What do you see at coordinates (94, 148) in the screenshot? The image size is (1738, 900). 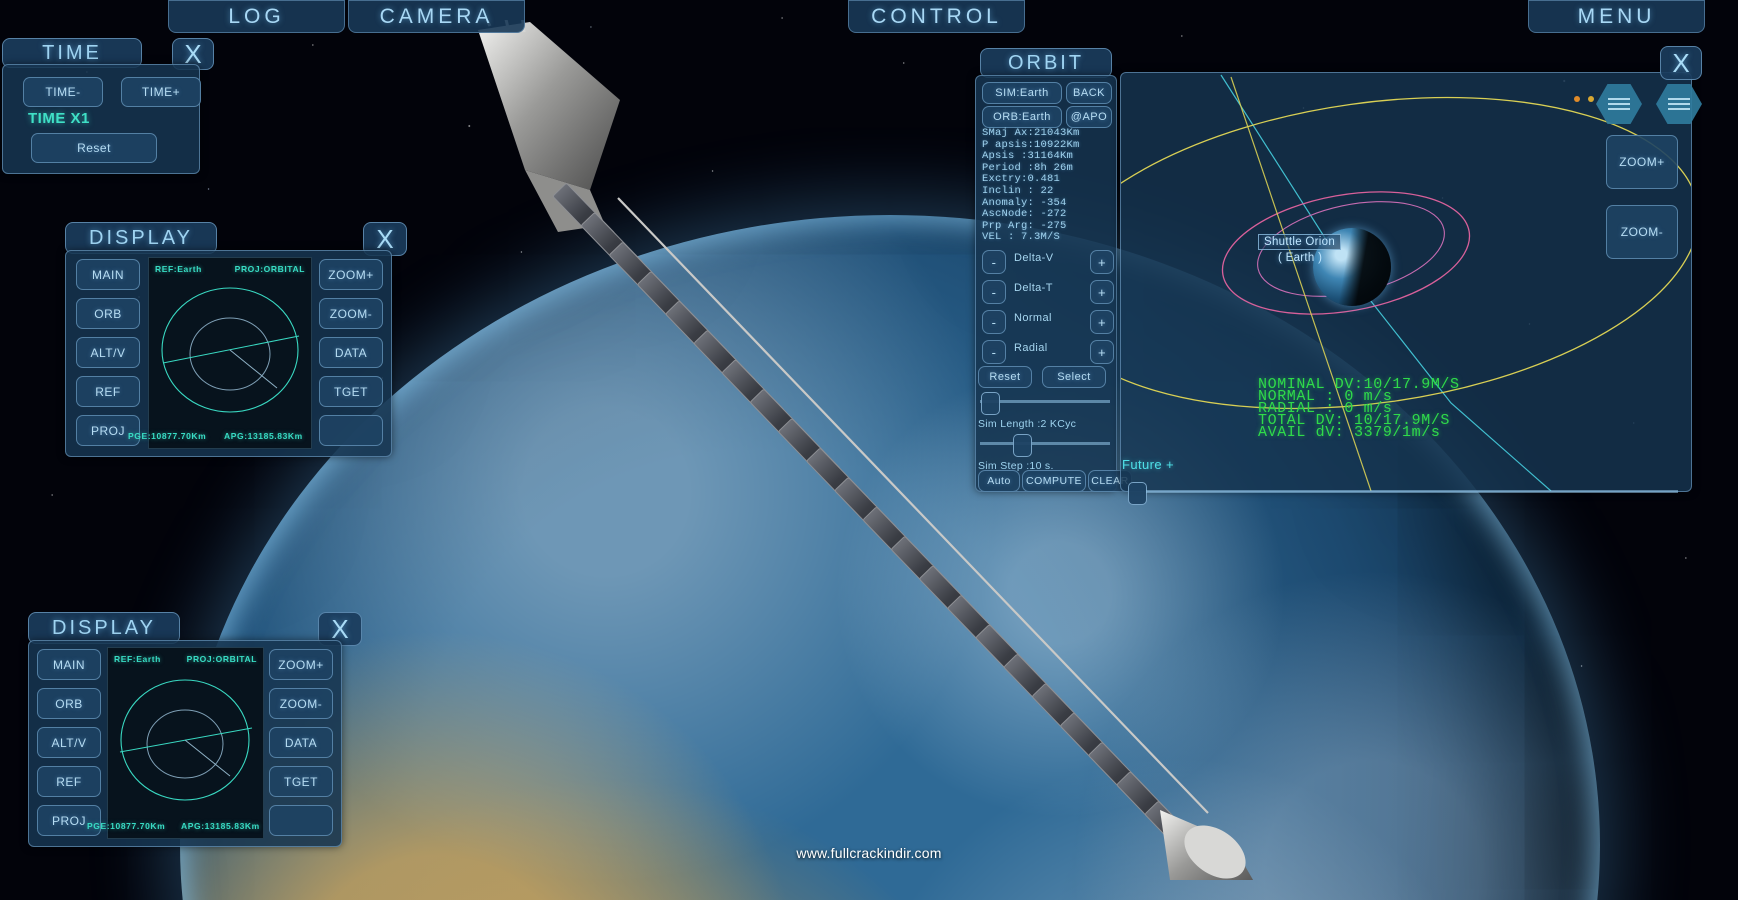 I see `time-reset-button: Reset` at bounding box center [94, 148].